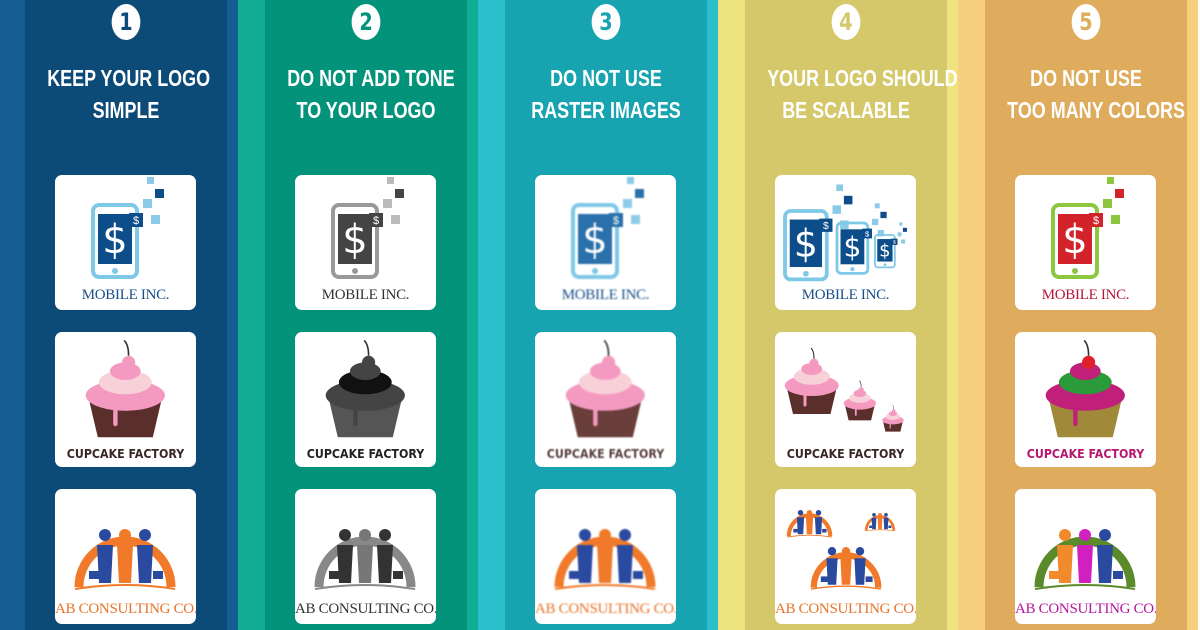 The height and width of the screenshot is (630, 1200). Describe the element at coordinates (366, 110) in the screenshot. I see `title-line: TO YOUR LOGO` at that location.